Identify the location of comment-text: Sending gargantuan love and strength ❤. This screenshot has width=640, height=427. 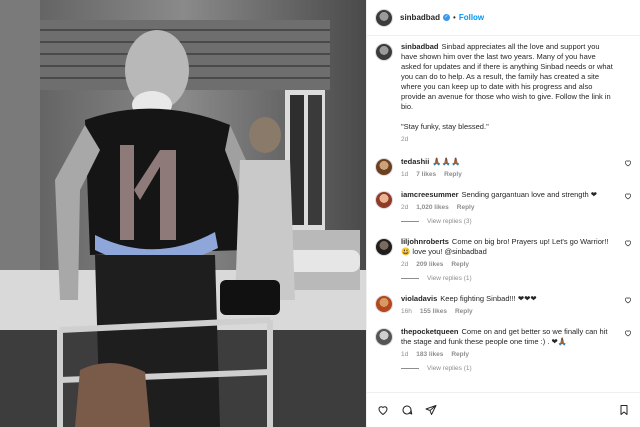
(529, 194).